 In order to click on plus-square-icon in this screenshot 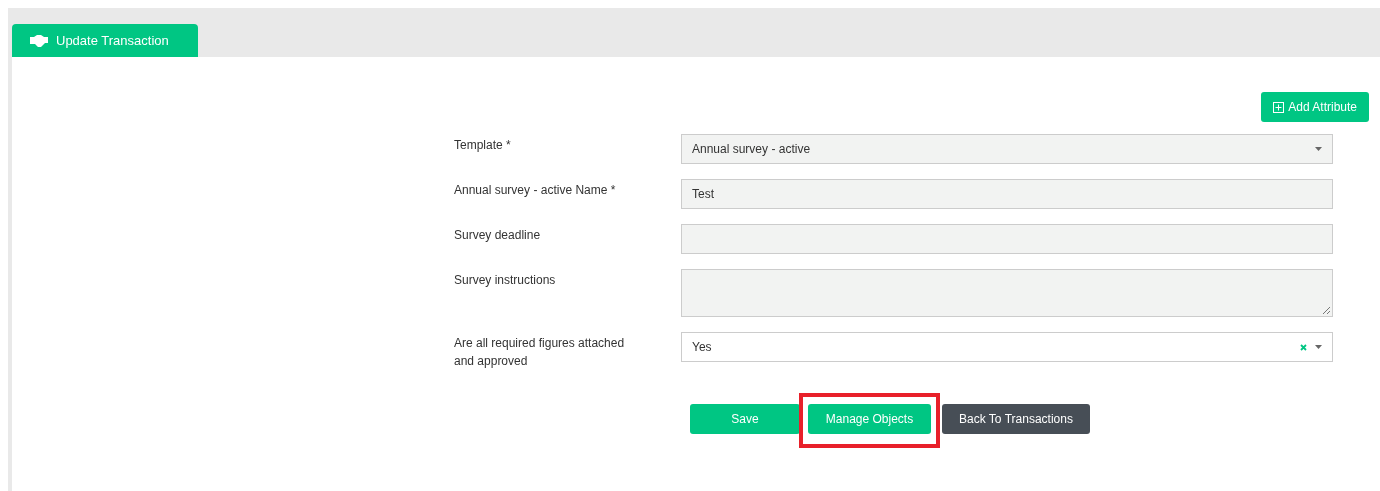, I will do `click(1279, 107)`.